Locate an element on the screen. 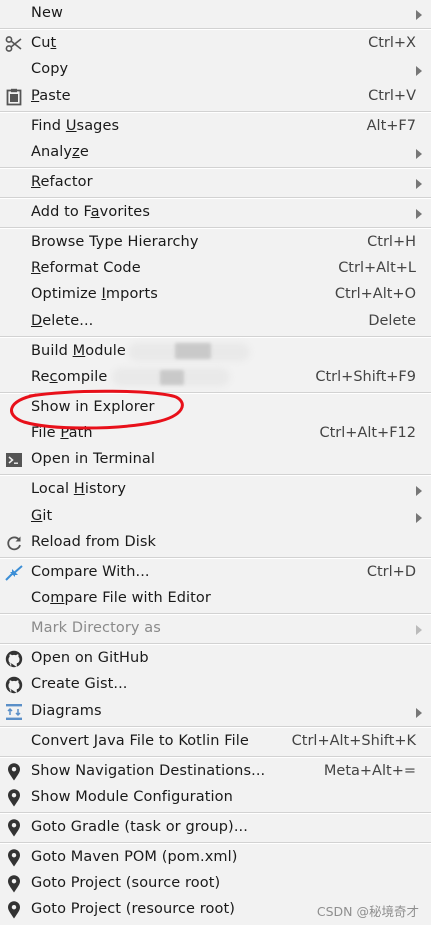 The image size is (431, 925). menu-item-find-usages: Find Usages Alt+F7 is located at coordinates (215, 127).